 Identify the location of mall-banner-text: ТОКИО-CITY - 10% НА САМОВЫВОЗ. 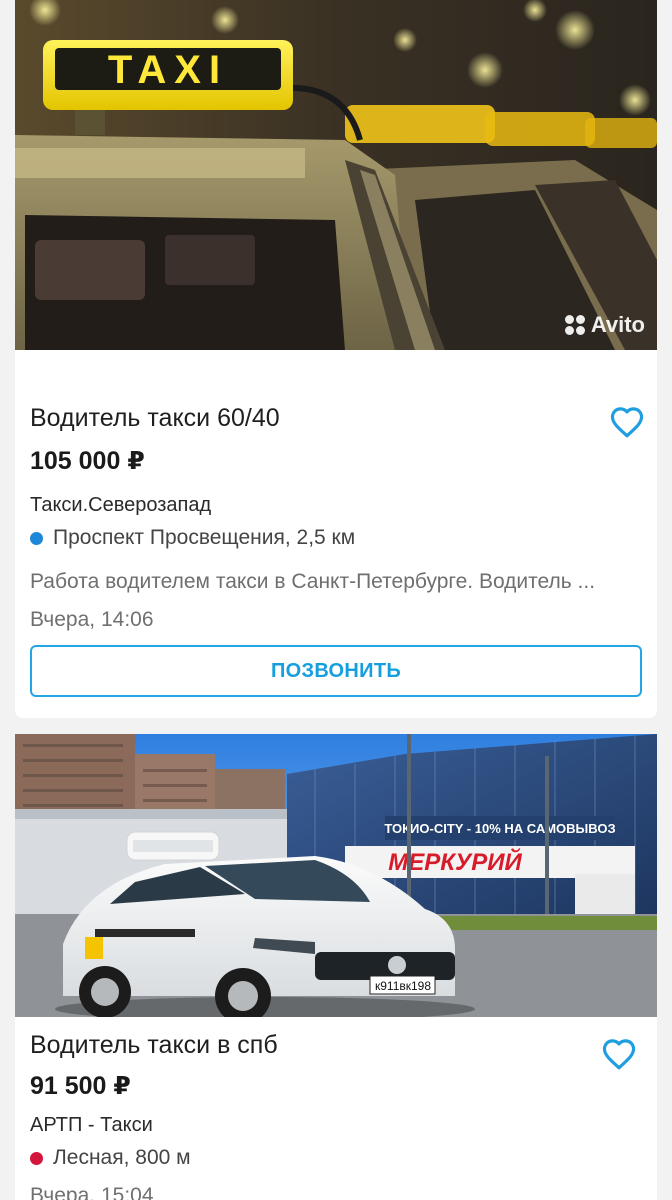
(499, 828).